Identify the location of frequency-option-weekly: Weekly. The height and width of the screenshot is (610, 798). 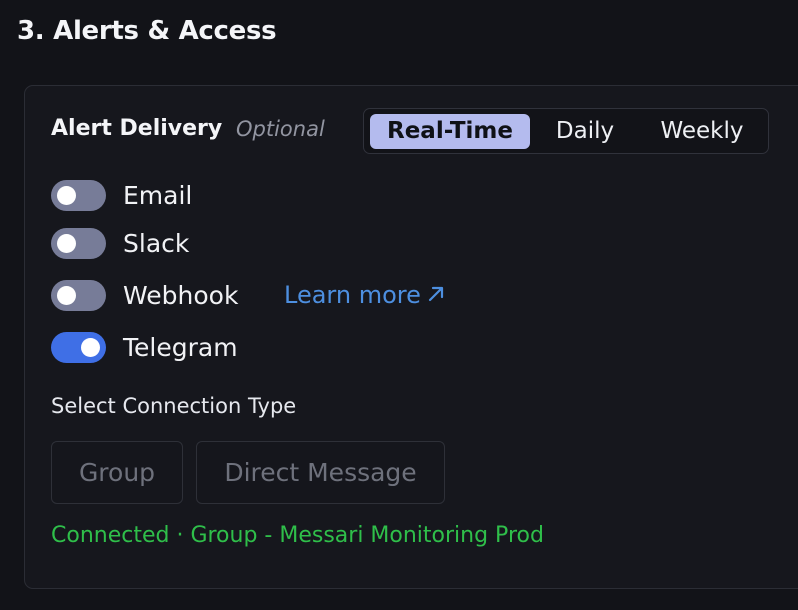
(702, 131).